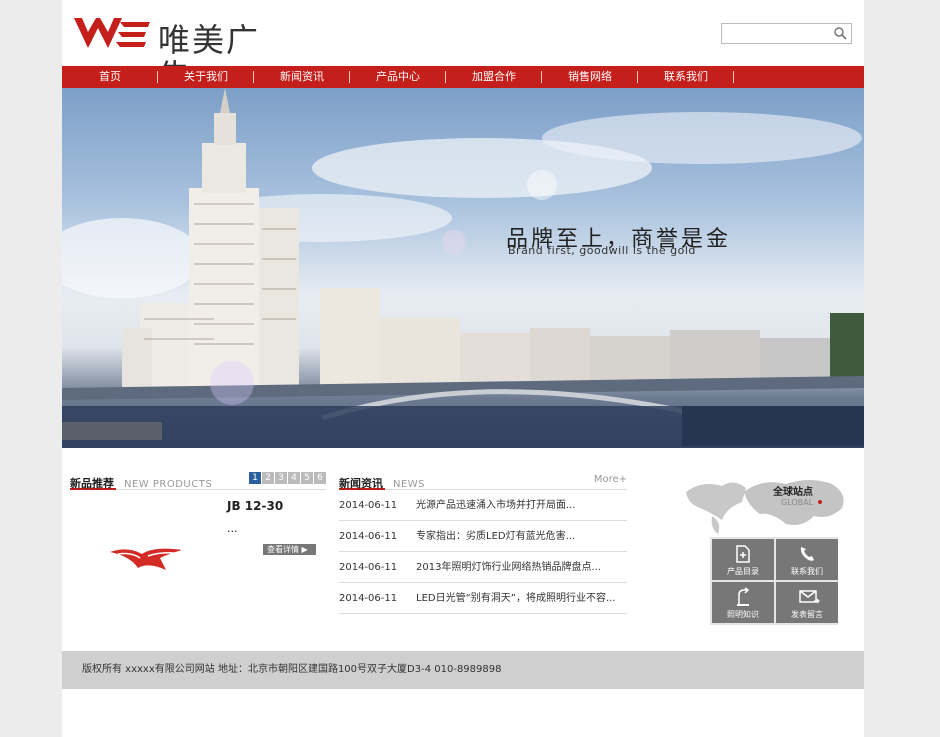  What do you see at coordinates (361, 483) in the screenshot?
I see `news-title: 新闻资讯` at bounding box center [361, 483].